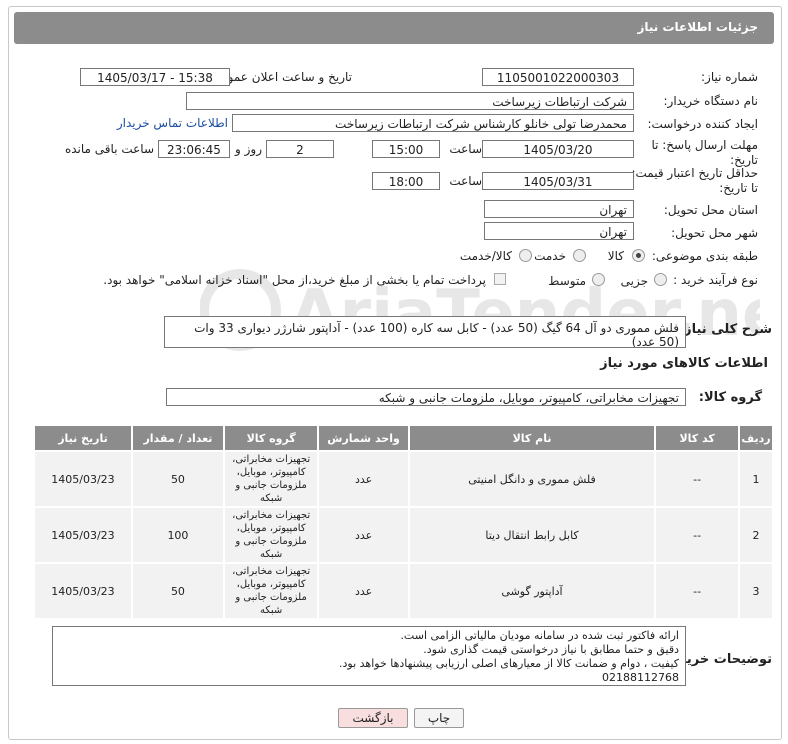  What do you see at coordinates (729, 77) in the screenshot?
I see `need-number-label: شماره نیاز:` at bounding box center [729, 77].